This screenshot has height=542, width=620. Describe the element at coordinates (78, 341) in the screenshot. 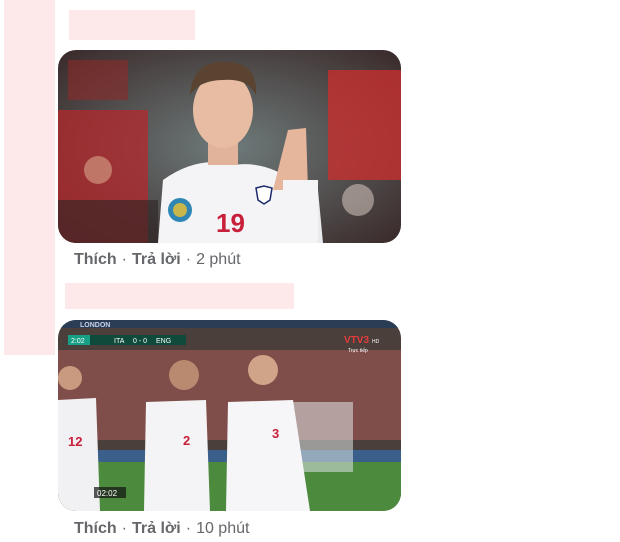

I see `match-clock: 2:02` at that location.